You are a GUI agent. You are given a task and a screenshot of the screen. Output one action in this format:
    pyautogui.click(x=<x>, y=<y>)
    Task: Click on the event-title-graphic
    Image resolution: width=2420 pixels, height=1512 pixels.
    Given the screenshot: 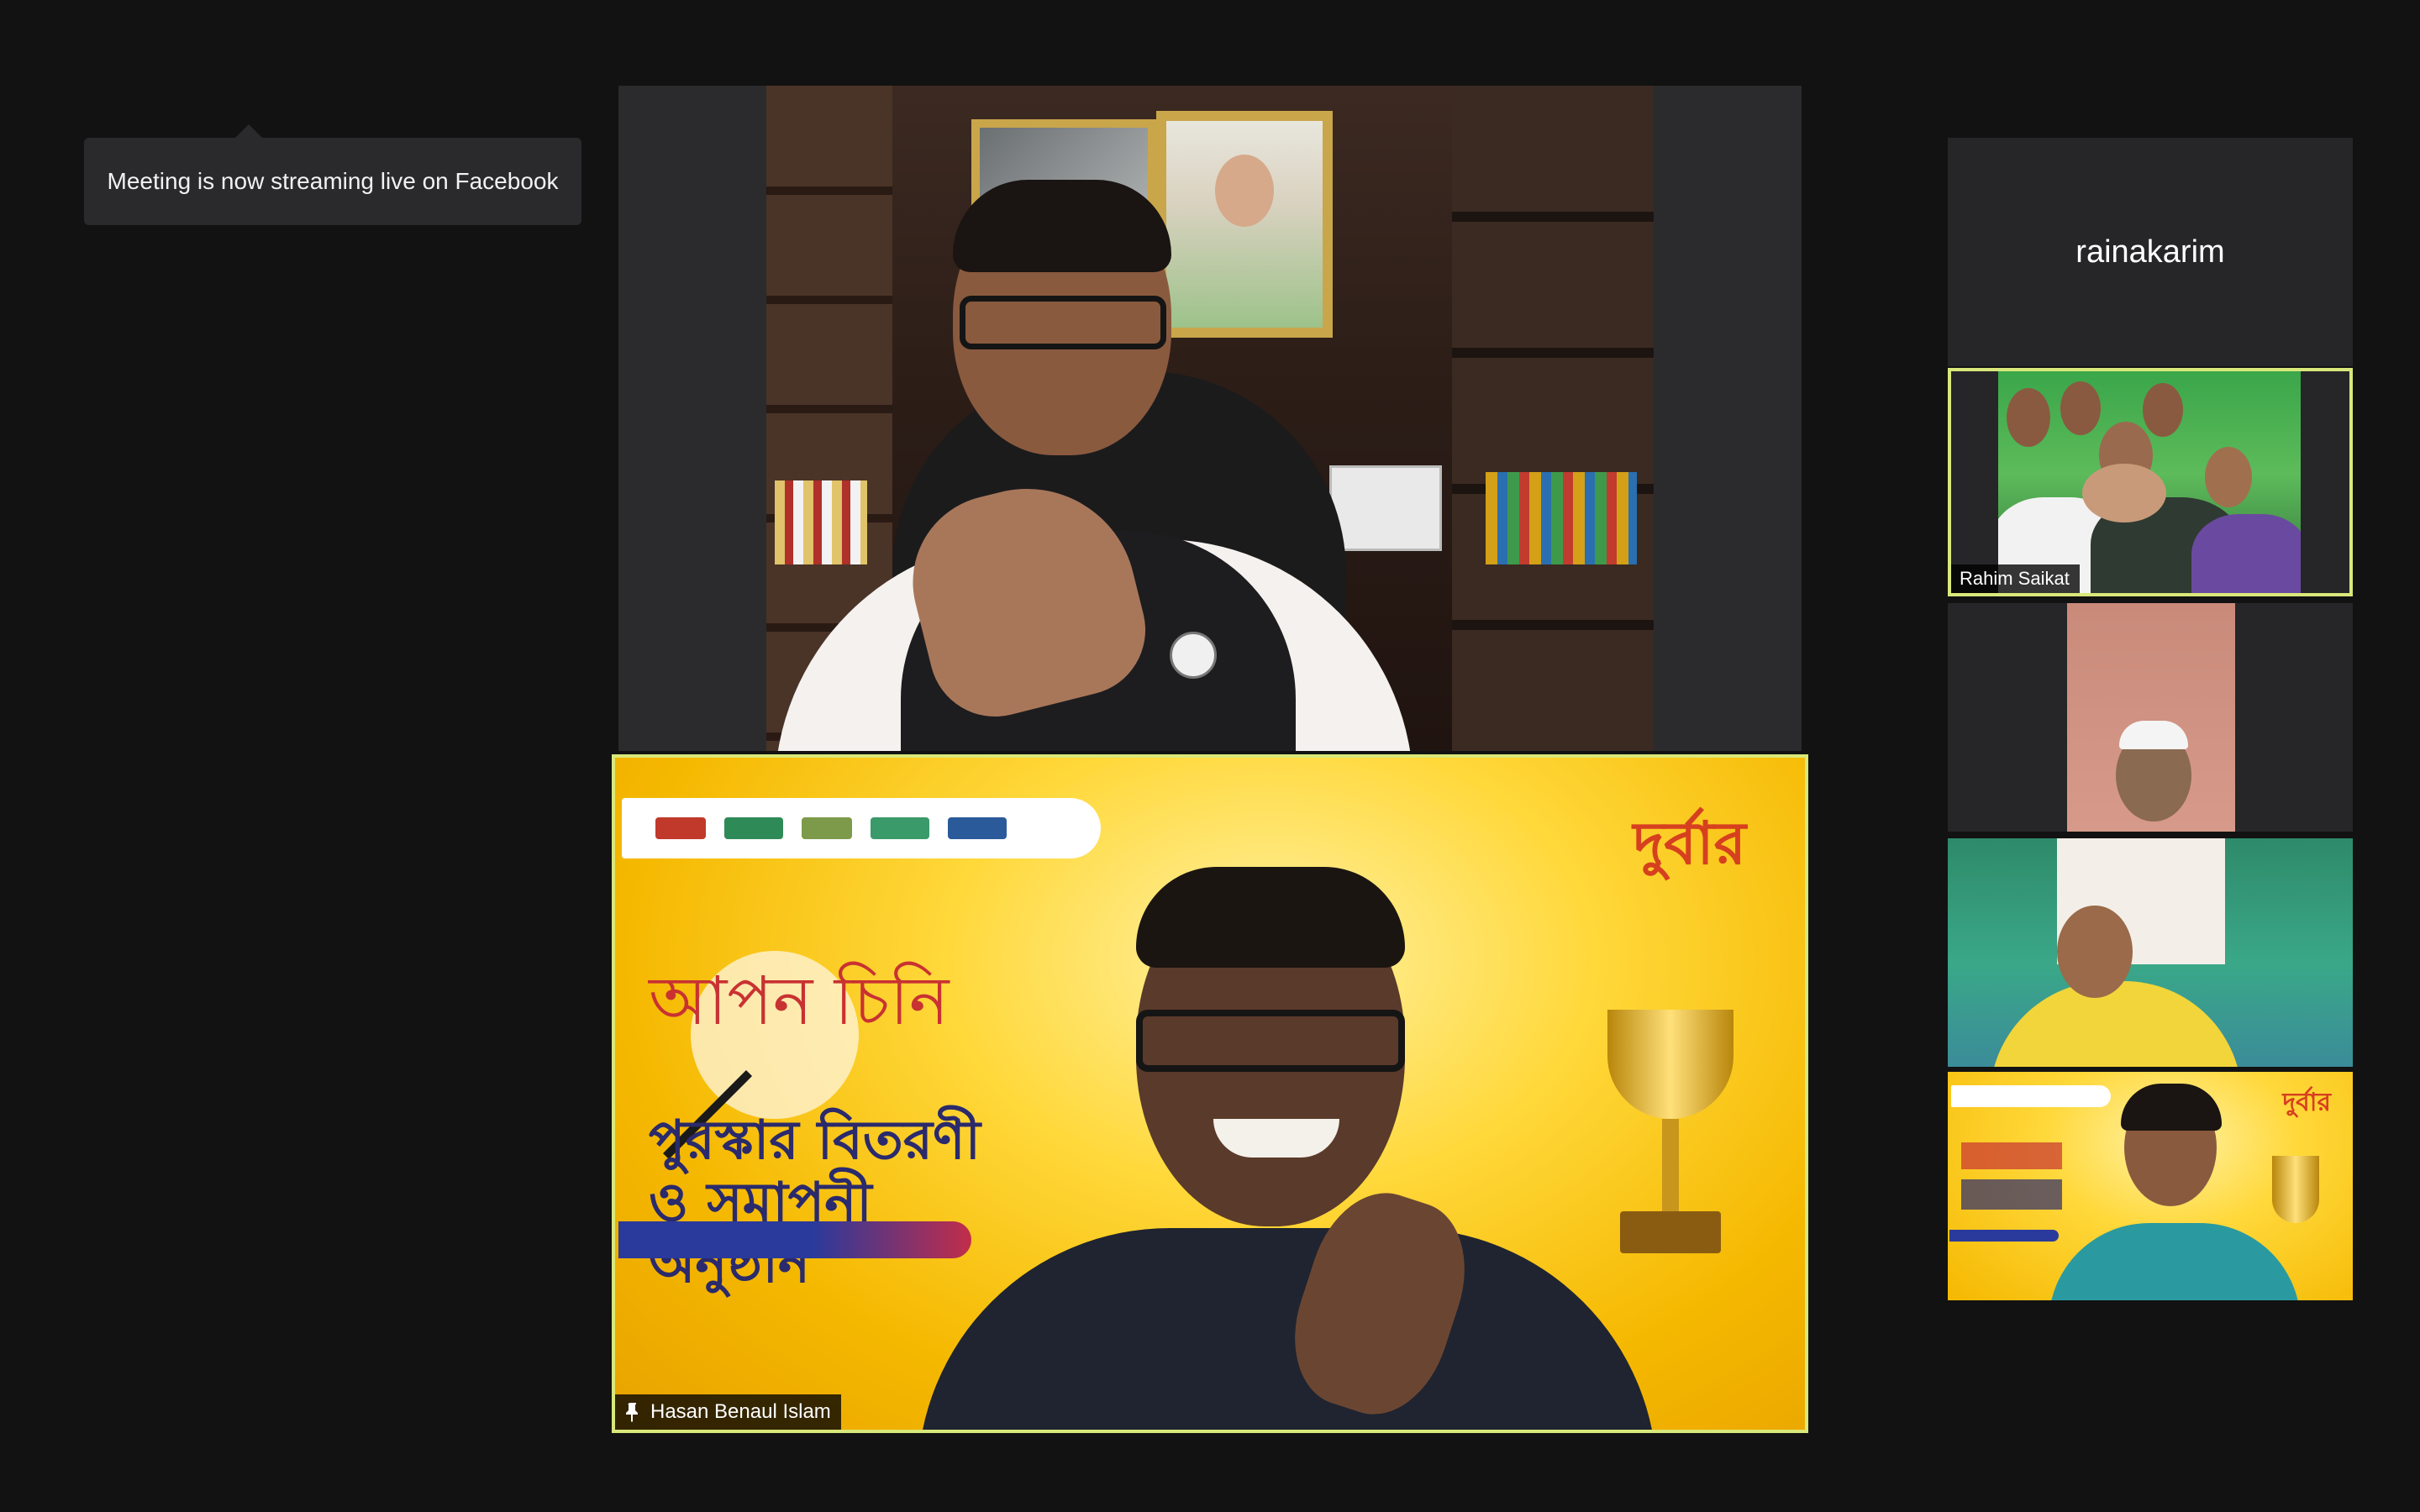 What is the action you would take?
    pyautogui.click(x=2011, y=1176)
    